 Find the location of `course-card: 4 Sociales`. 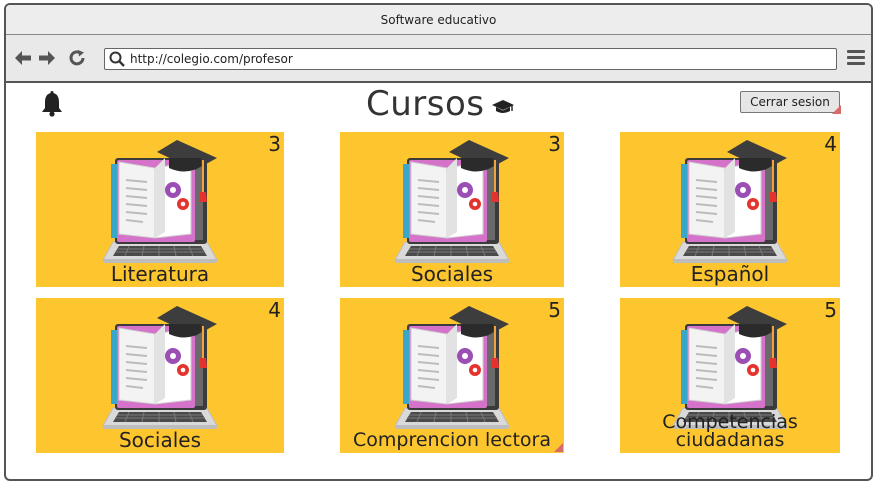

course-card: 4 Sociales is located at coordinates (160, 375).